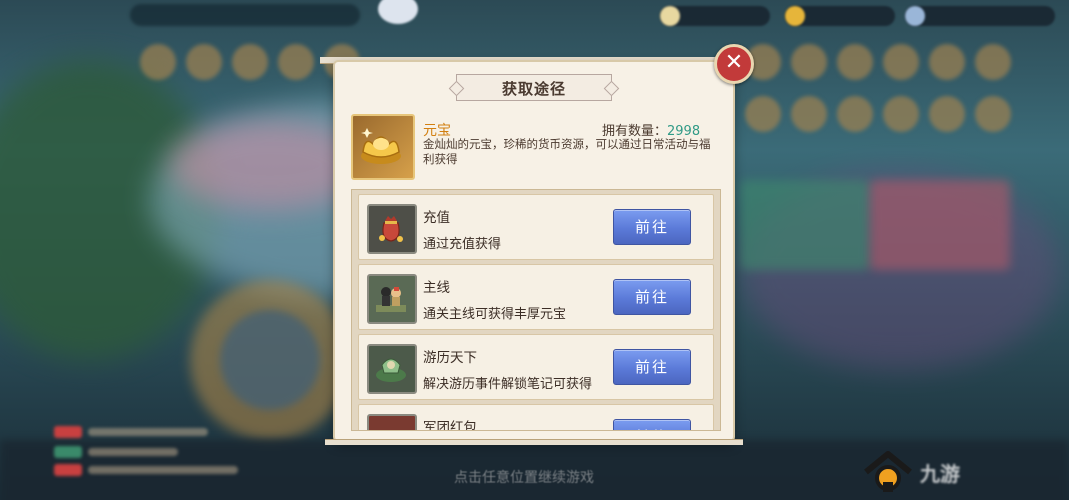 This screenshot has width=1069, height=500. I want to click on source-description: 通过充值获得, so click(462, 244).